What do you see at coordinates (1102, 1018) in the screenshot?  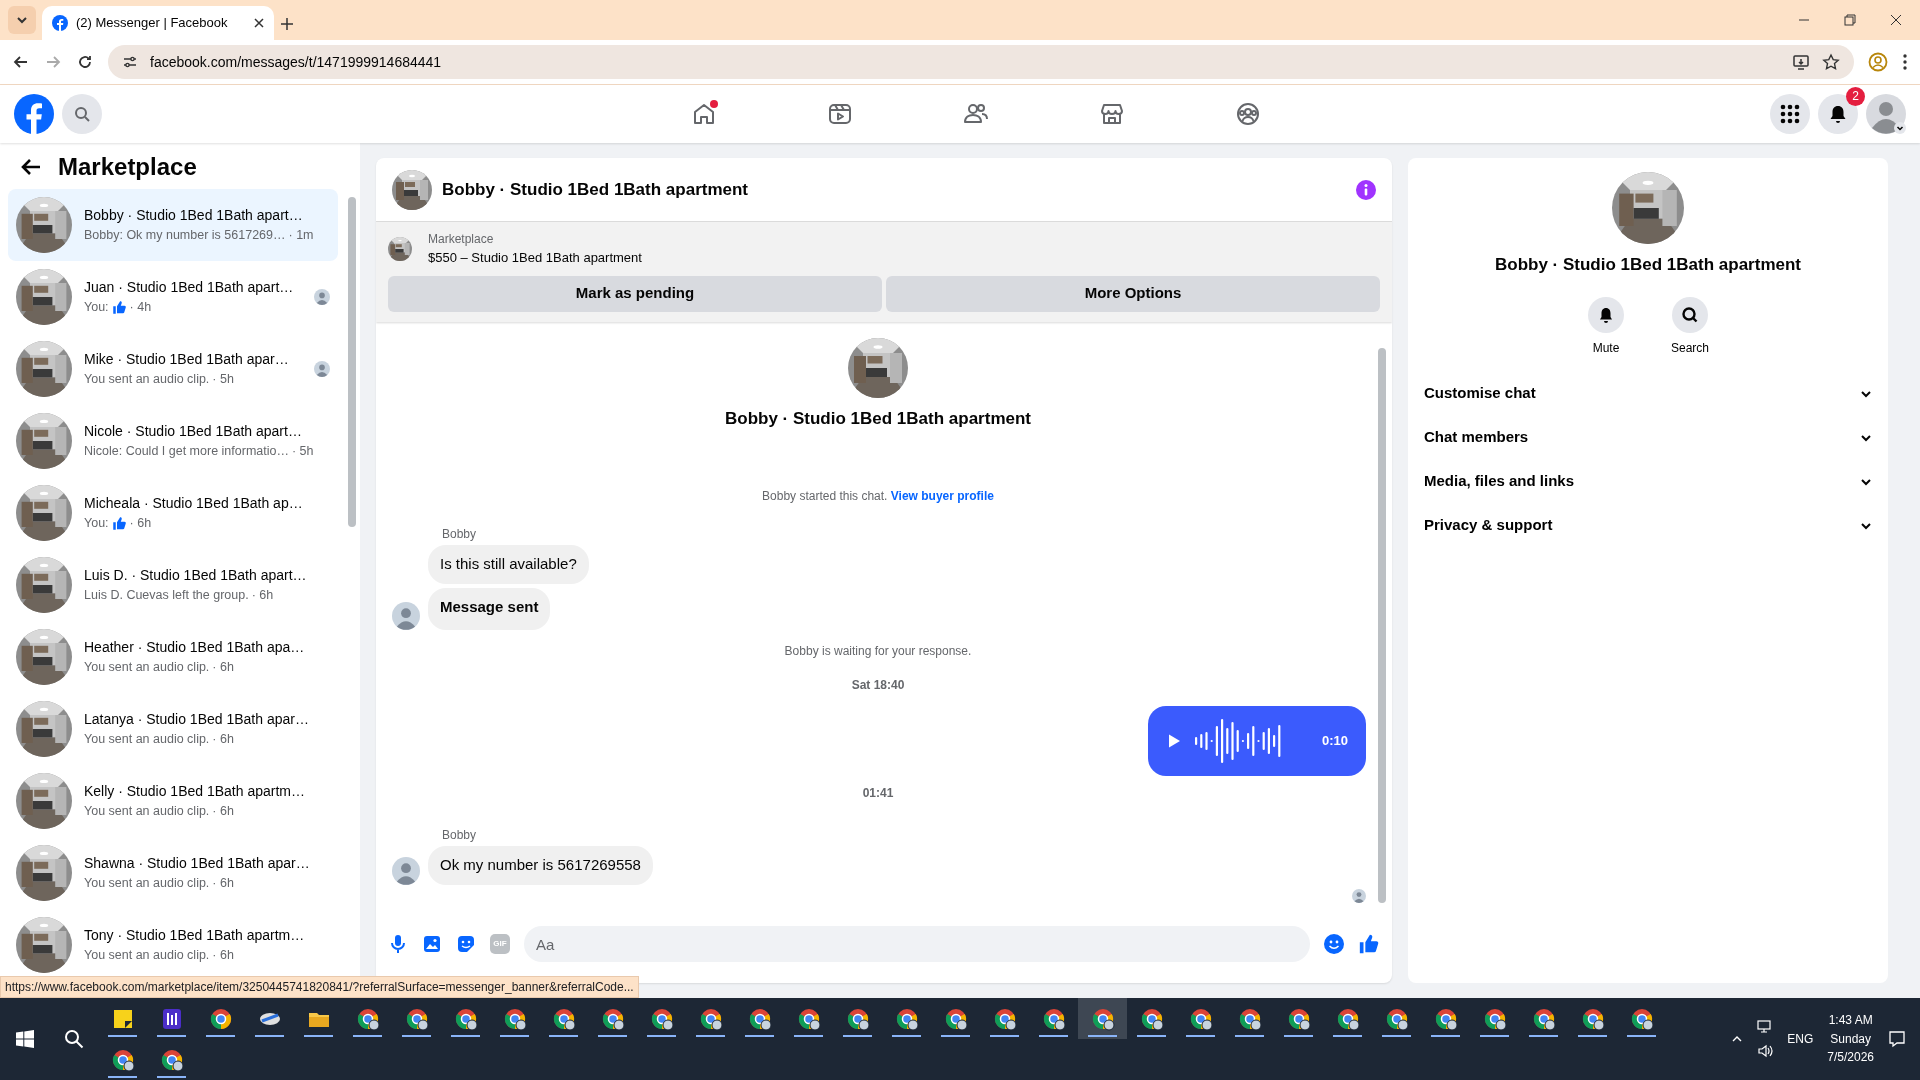 I see `taskbar-app` at bounding box center [1102, 1018].